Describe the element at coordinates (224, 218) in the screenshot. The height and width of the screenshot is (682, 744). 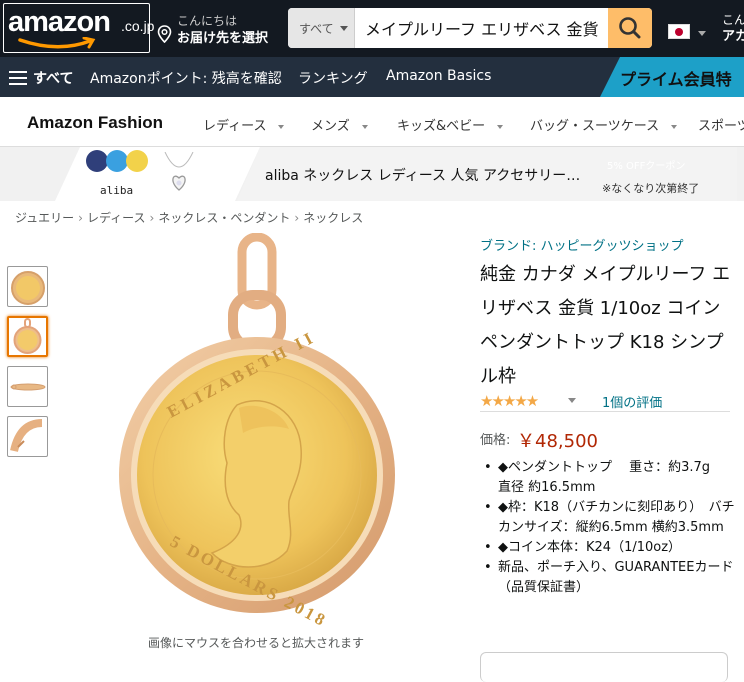
I see `breadcrumb-item: ネックレス・ペンダント` at that location.